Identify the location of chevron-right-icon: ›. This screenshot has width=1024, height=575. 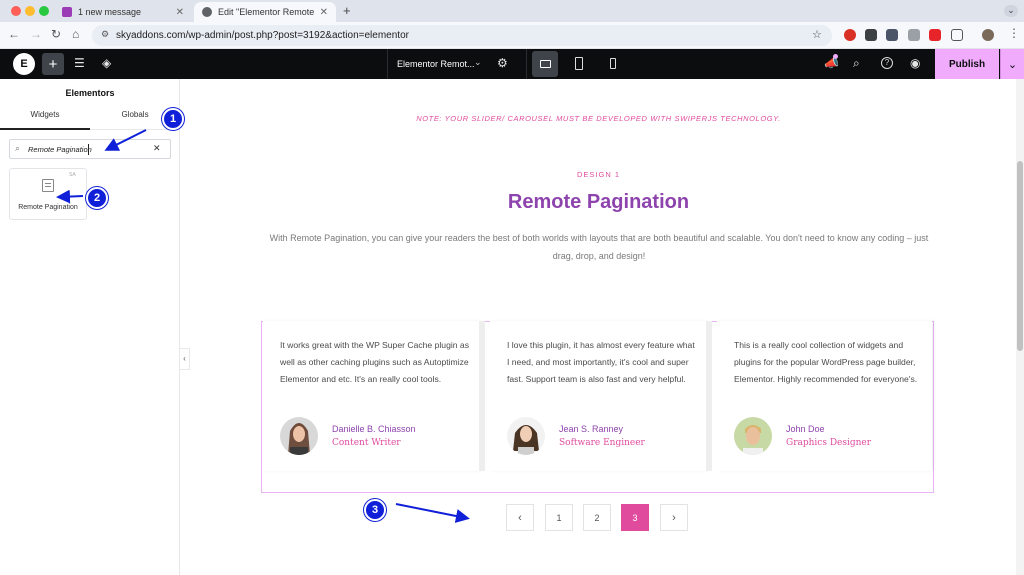
(674, 517).